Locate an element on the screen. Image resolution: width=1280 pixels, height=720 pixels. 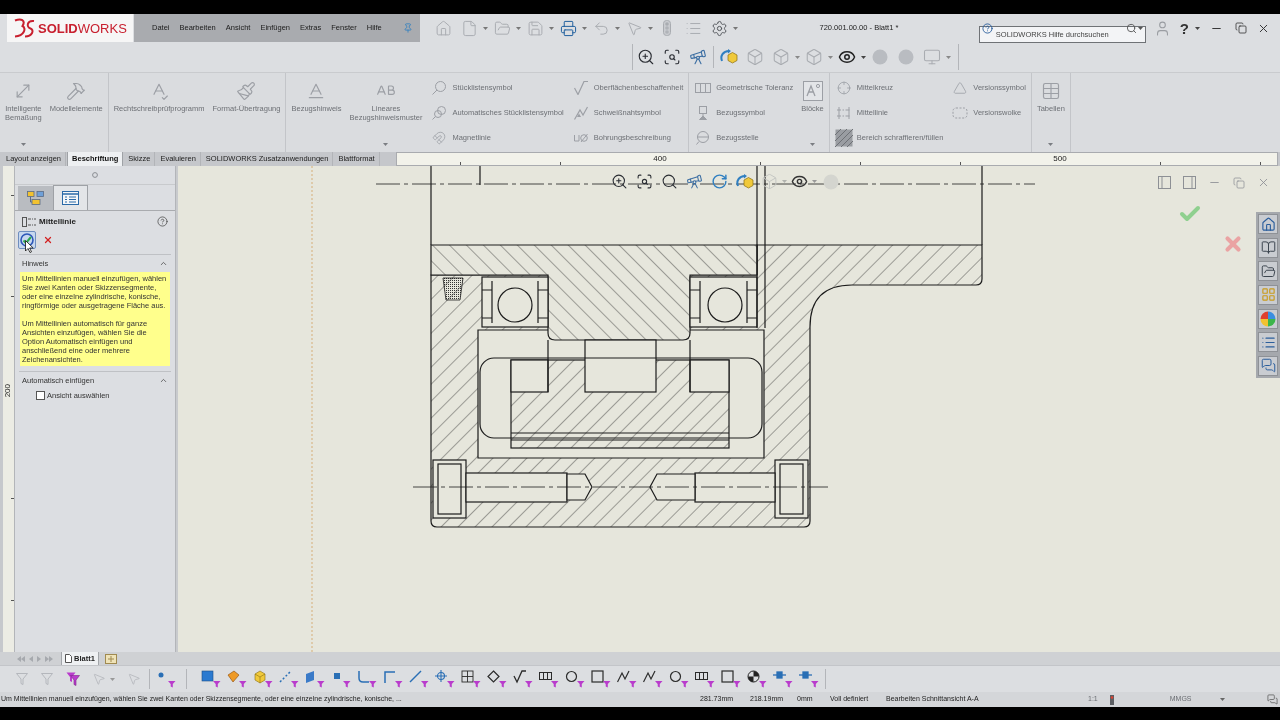
logo-icon is located at coordinates (24, 28).